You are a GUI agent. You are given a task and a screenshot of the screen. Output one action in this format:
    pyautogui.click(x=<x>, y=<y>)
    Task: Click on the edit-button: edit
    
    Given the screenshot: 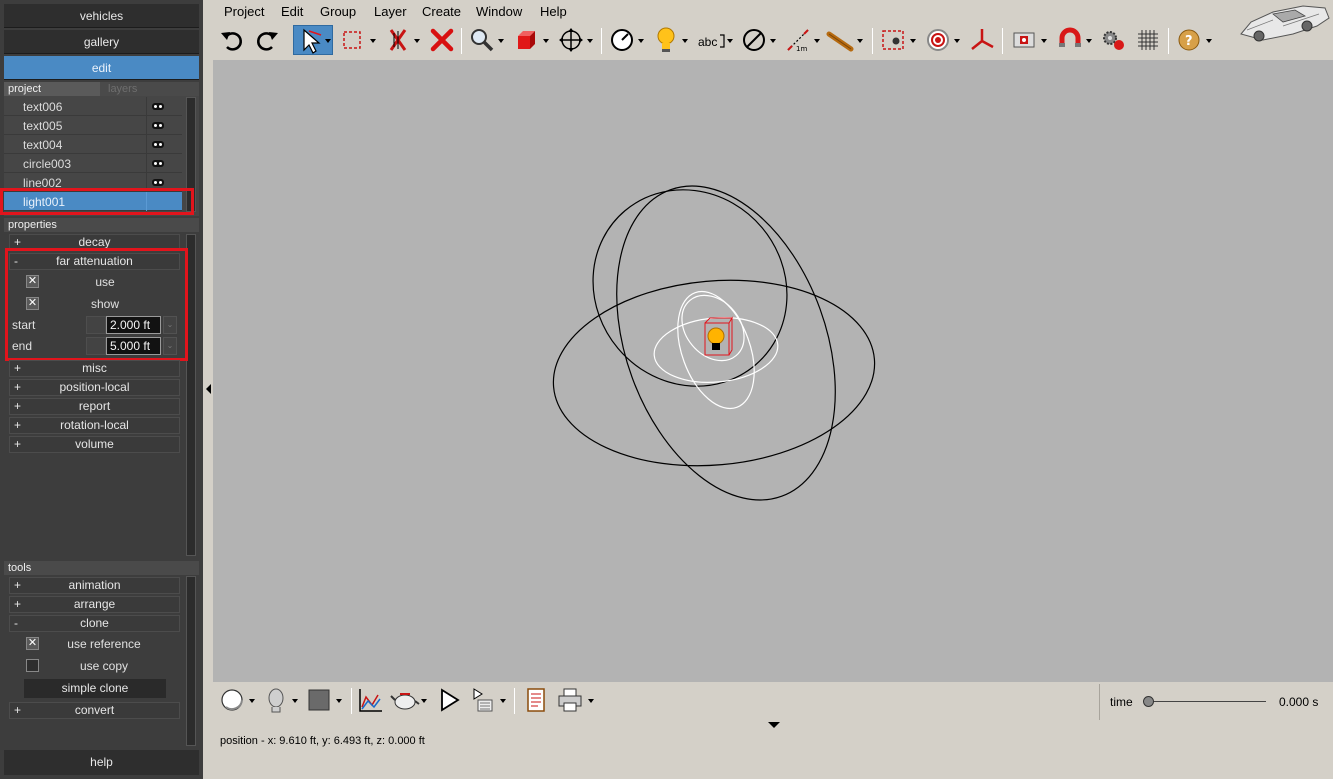 What is the action you would take?
    pyautogui.click(x=101, y=68)
    